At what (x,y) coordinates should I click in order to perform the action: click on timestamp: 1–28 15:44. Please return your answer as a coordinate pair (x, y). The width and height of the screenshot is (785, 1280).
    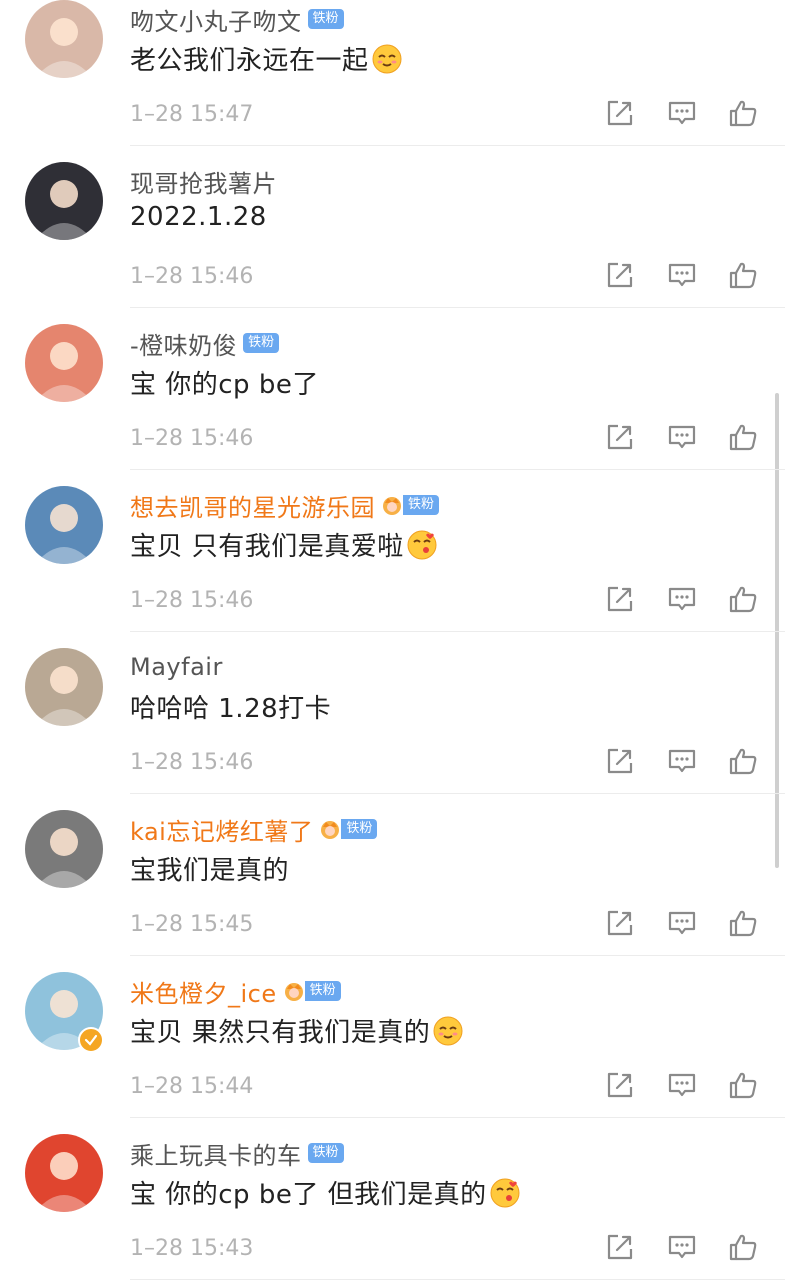
    Looking at the image, I should click on (192, 1086).